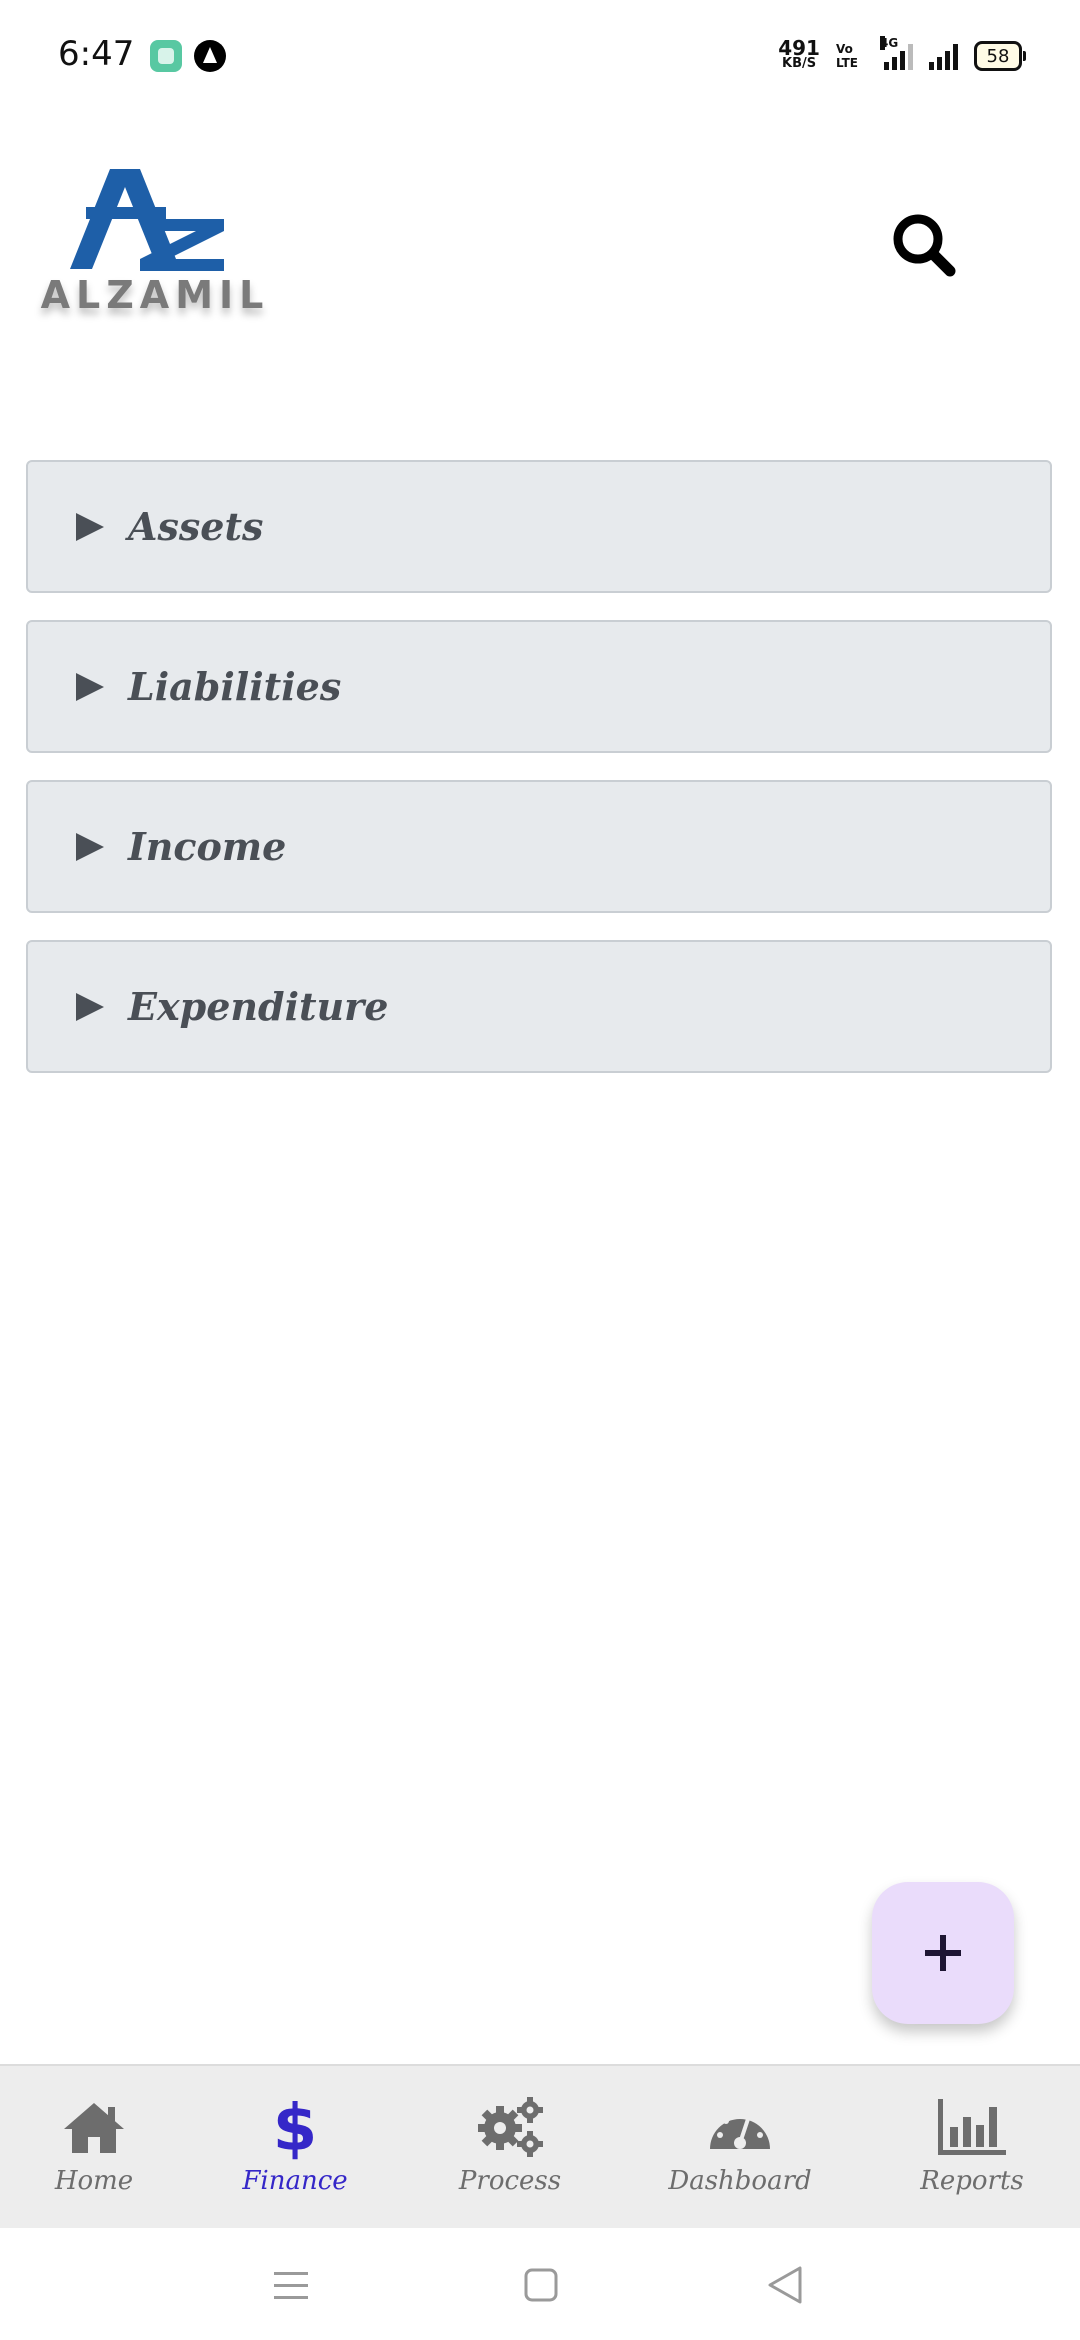 This screenshot has height=2340, width=1080. Describe the element at coordinates (785, 2285) in the screenshot. I see `back-triangle-icon` at that location.